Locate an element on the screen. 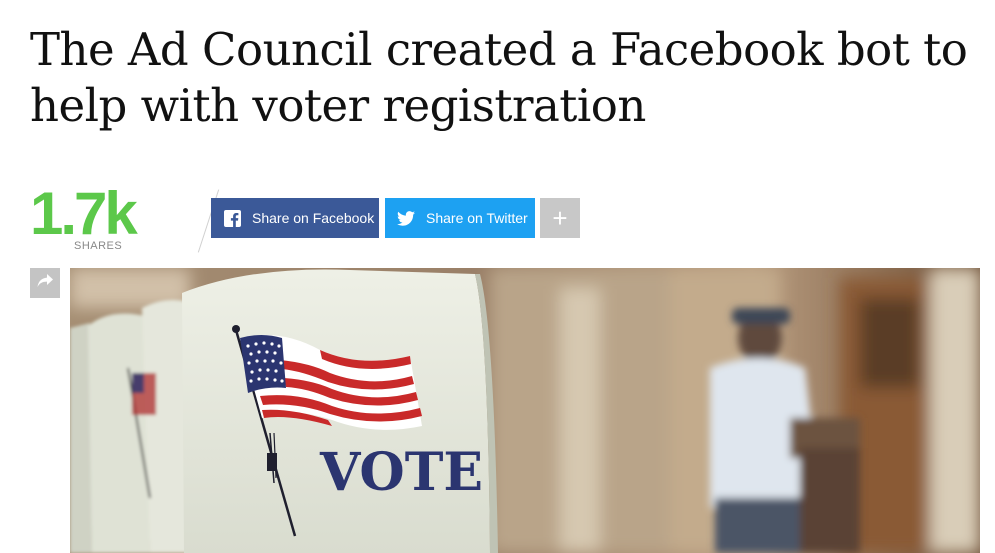 This screenshot has width=995, height=553. twitter-icon is located at coordinates (406, 218).